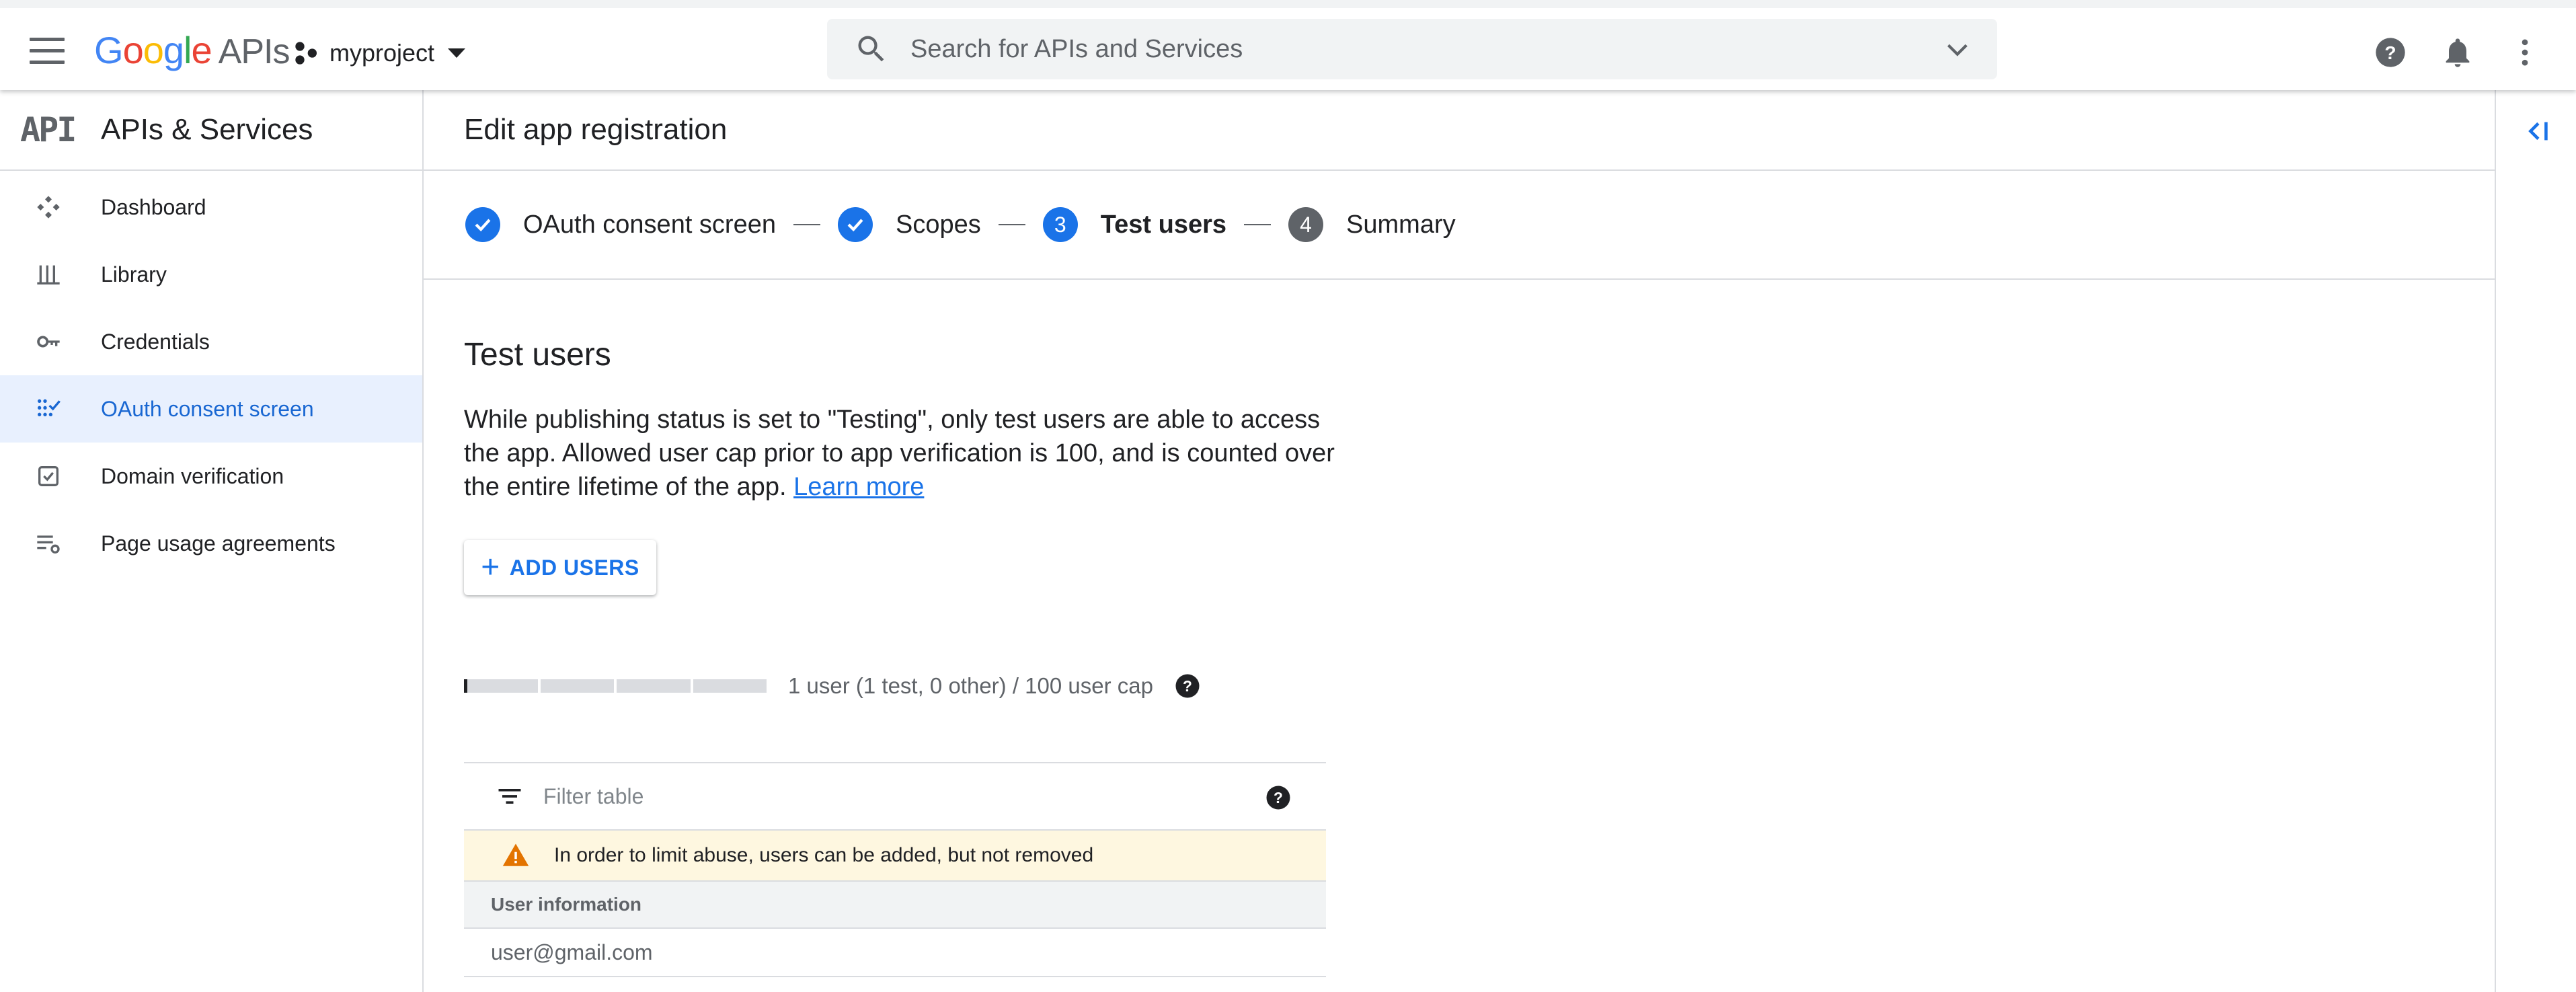 This screenshot has height=992, width=2576. What do you see at coordinates (156, 341) in the screenshot?
I see `sidebar-item-label: Credentials` at bounding box center [156, 341].